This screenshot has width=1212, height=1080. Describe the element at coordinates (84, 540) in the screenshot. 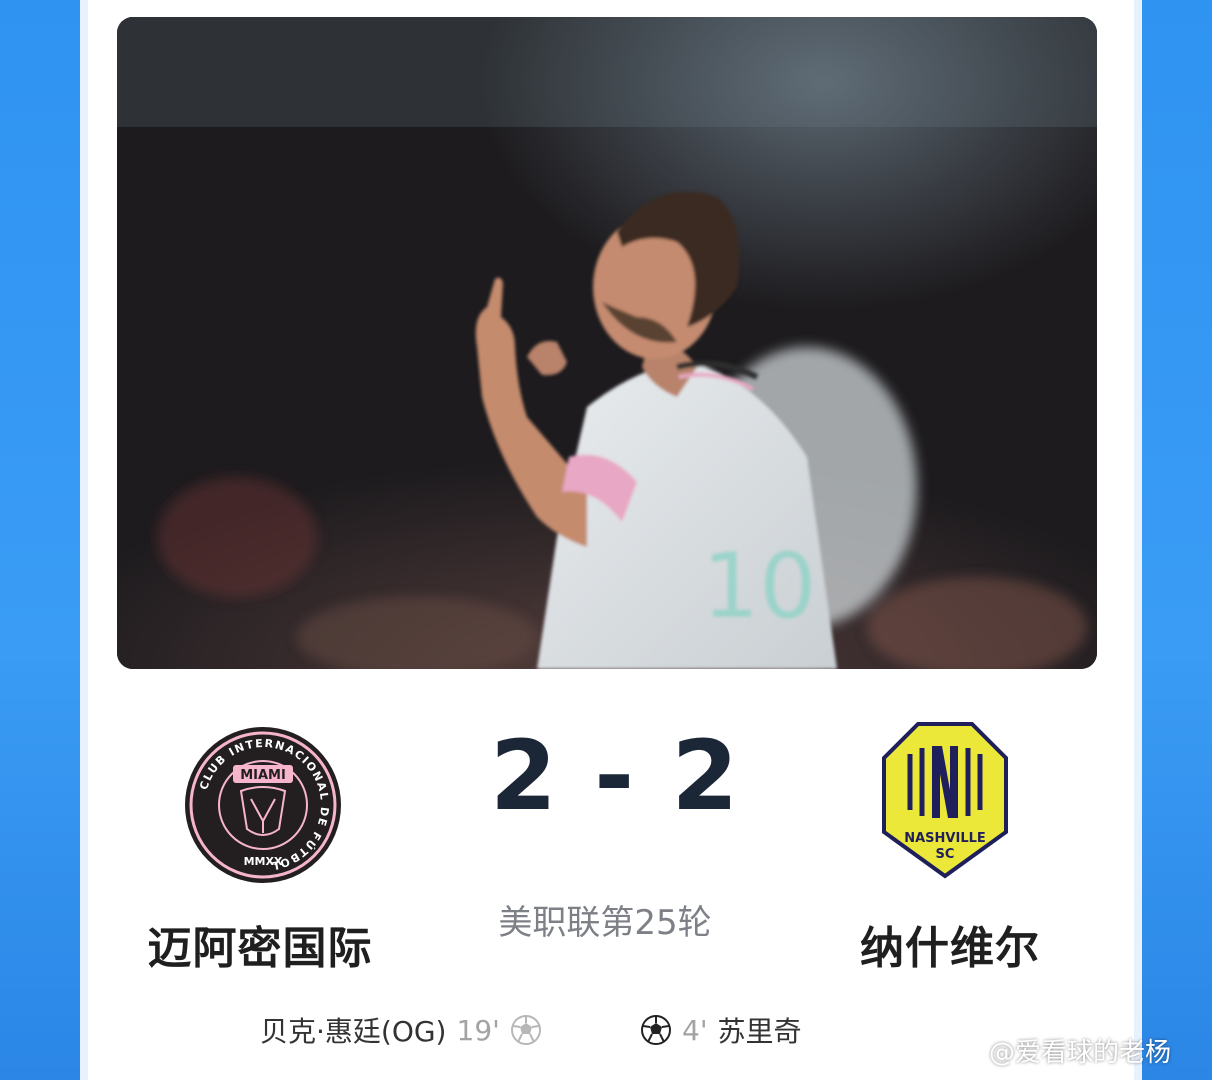

I see `card-edge-left` at that location.